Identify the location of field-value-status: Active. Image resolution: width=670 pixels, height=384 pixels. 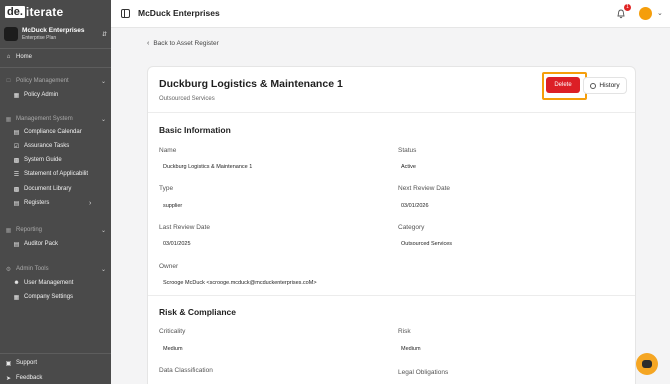
(408, 167).